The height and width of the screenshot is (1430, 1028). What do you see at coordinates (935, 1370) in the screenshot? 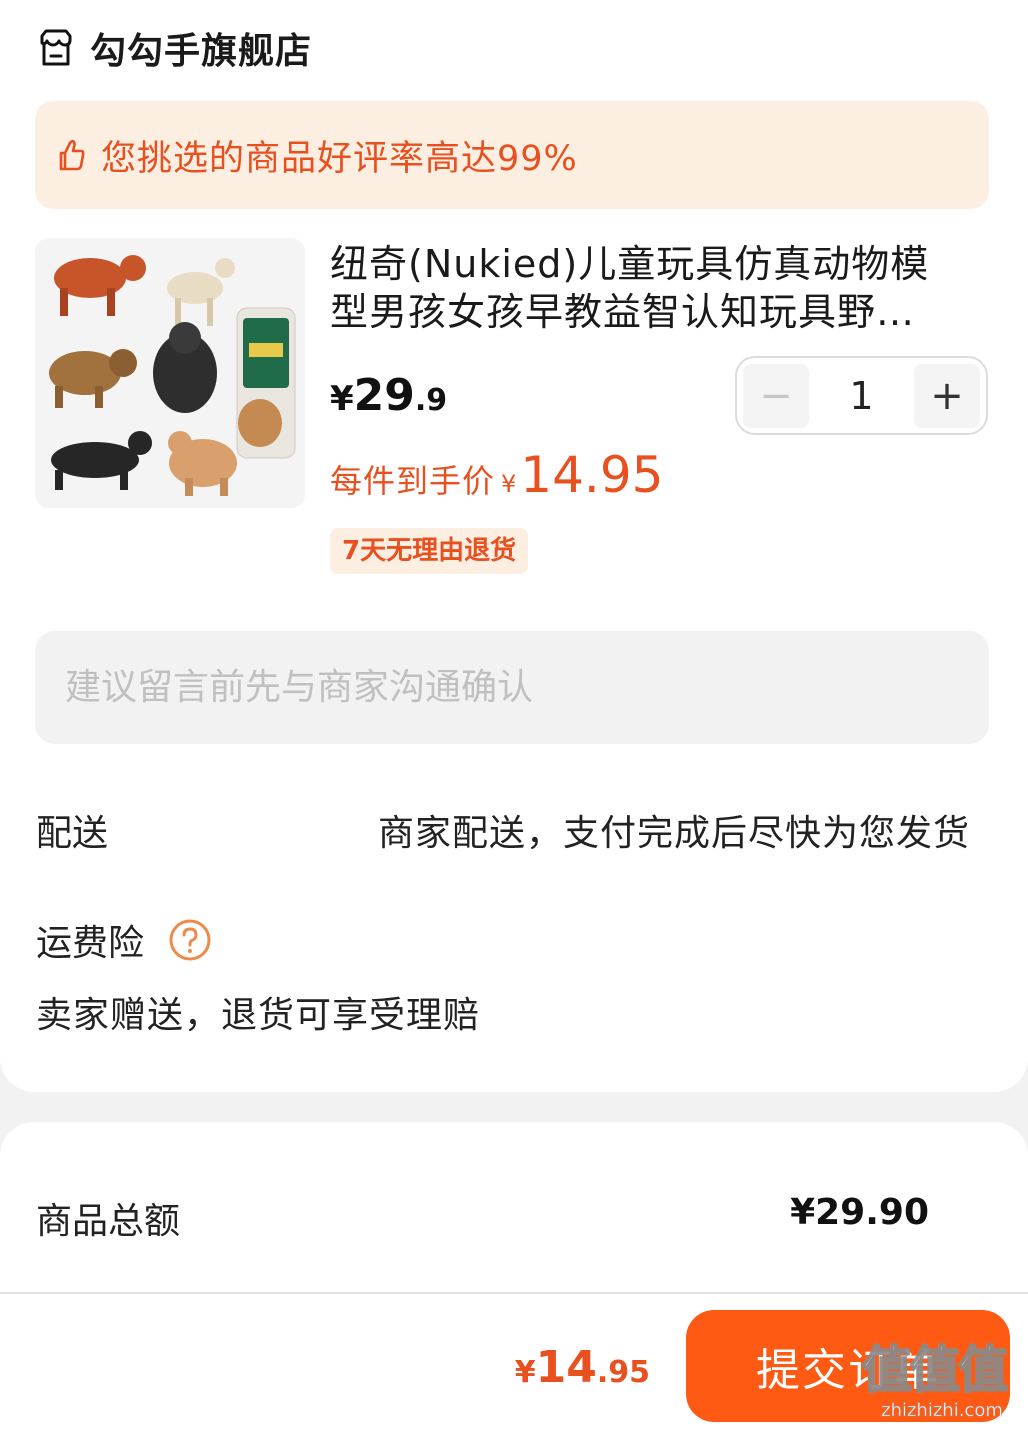
I see `watermark-logo: 值值值` at bounding box center [935, 1370].